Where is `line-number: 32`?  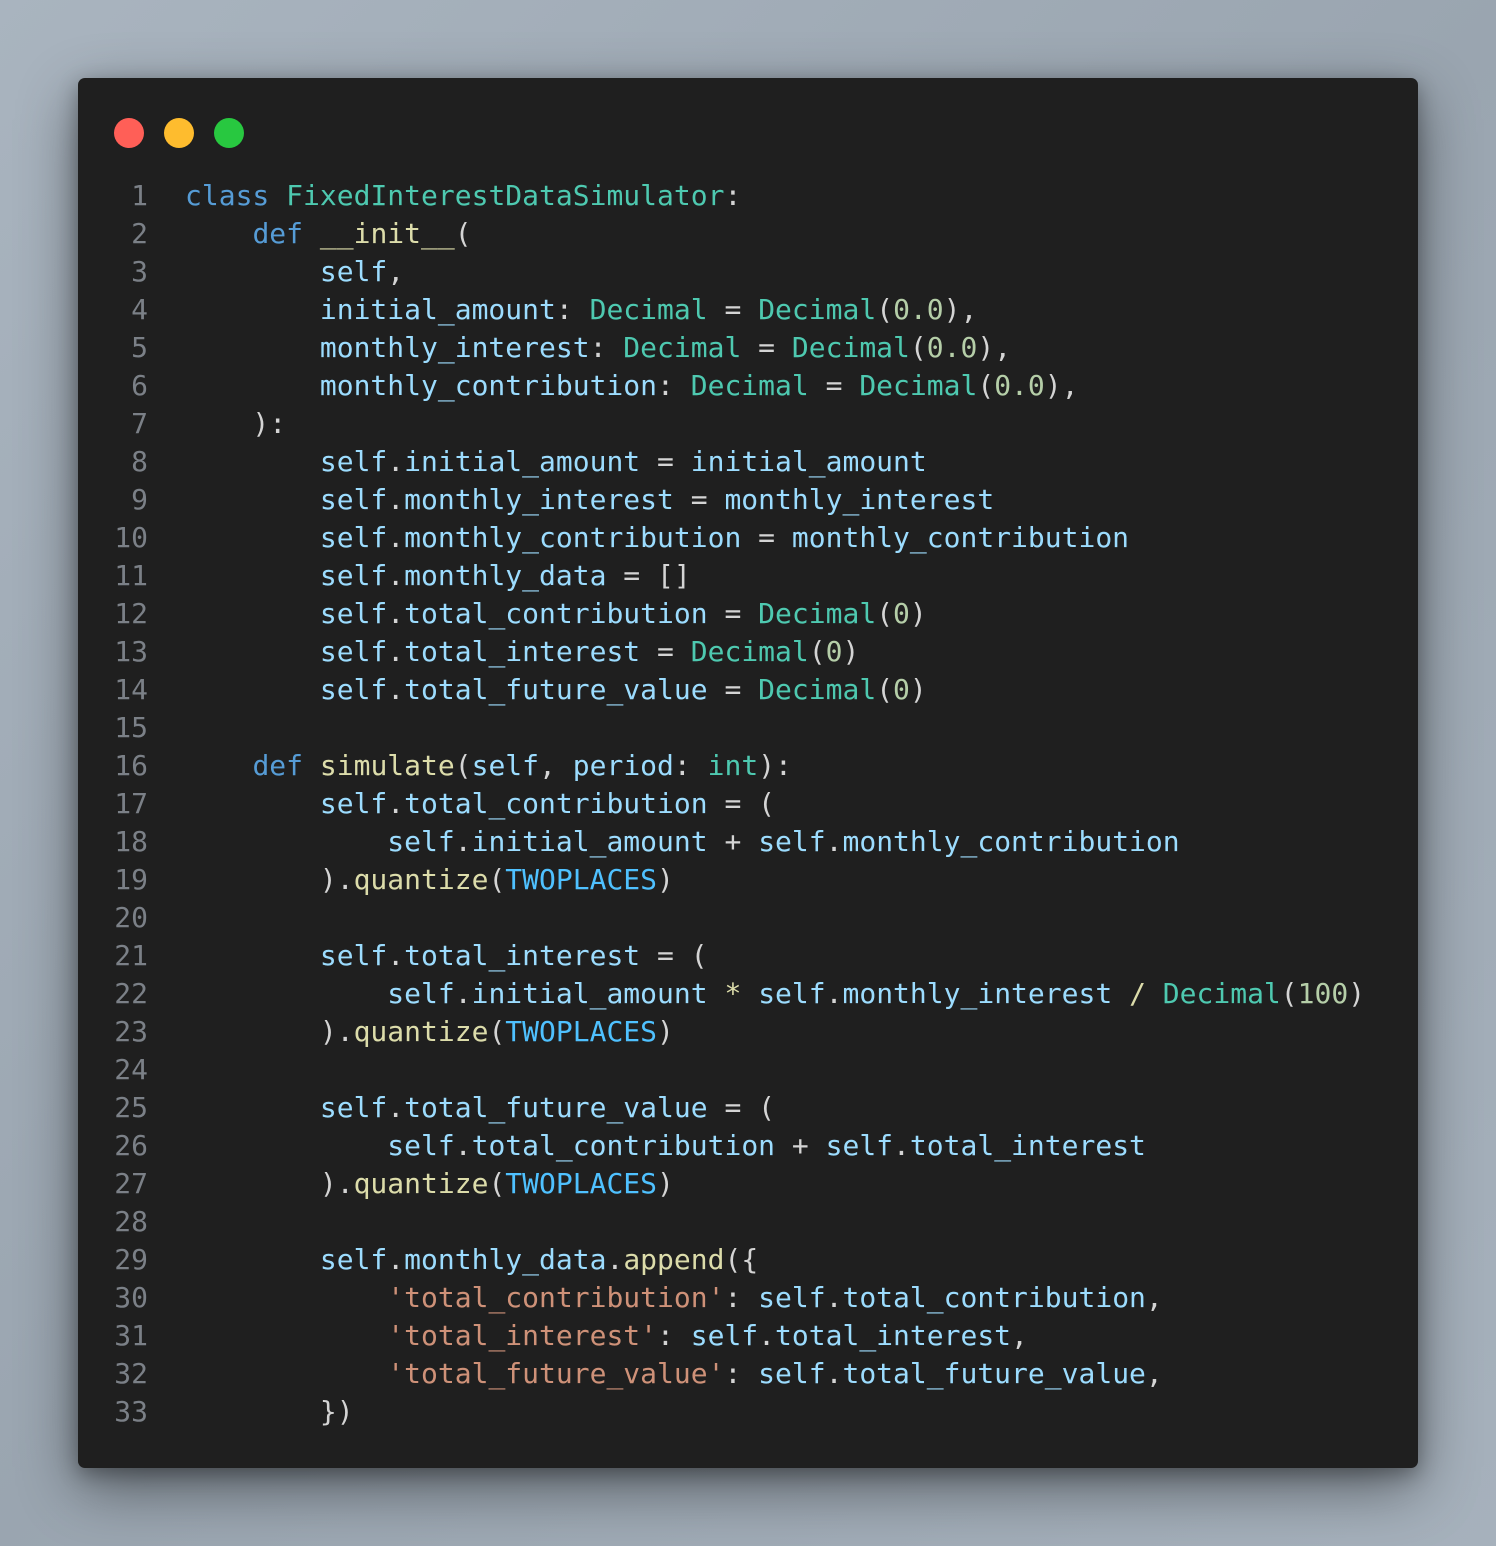
line-number: 32 is located at coordinates (131, 1373).